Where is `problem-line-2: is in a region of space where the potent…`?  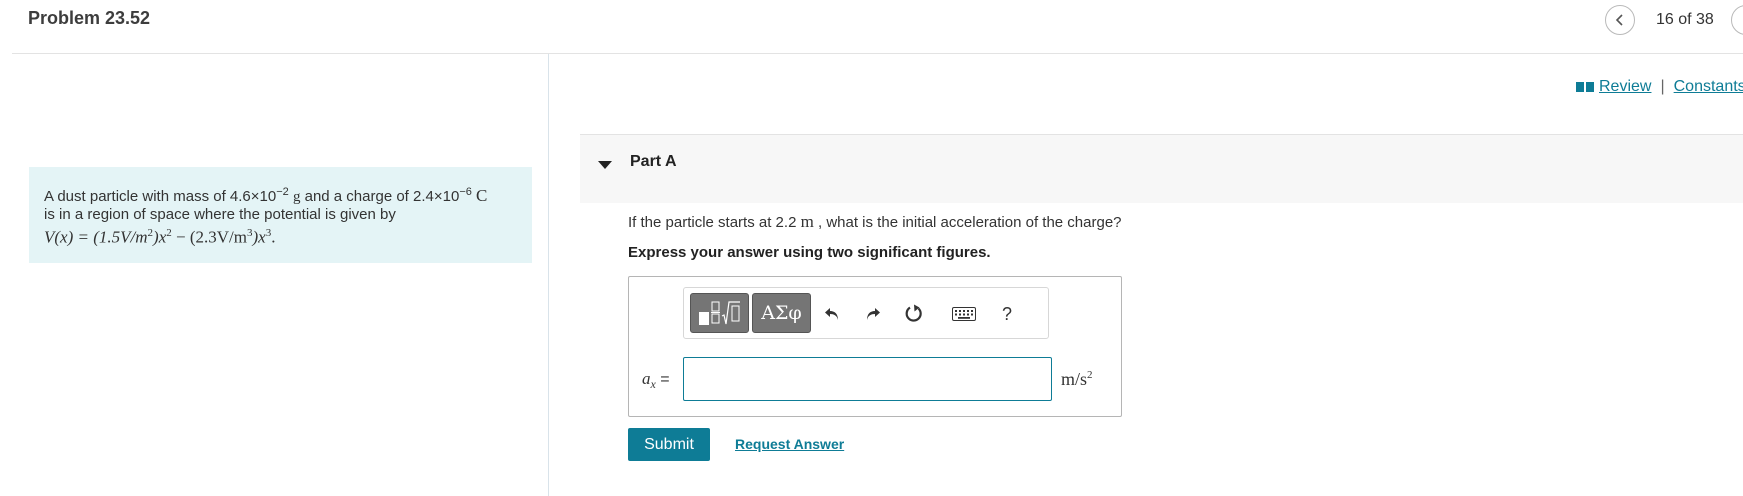
problem-line-2: is in a region of space where the potent… is located at coordinates (220, 214).